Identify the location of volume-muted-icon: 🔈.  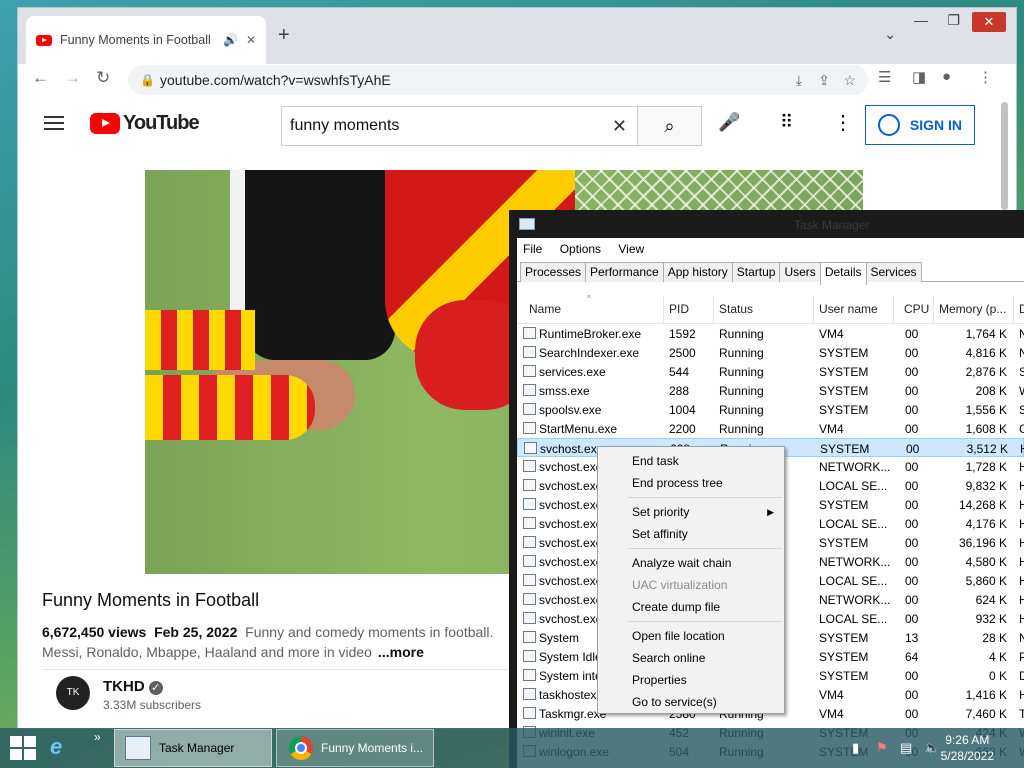
(932, 748).